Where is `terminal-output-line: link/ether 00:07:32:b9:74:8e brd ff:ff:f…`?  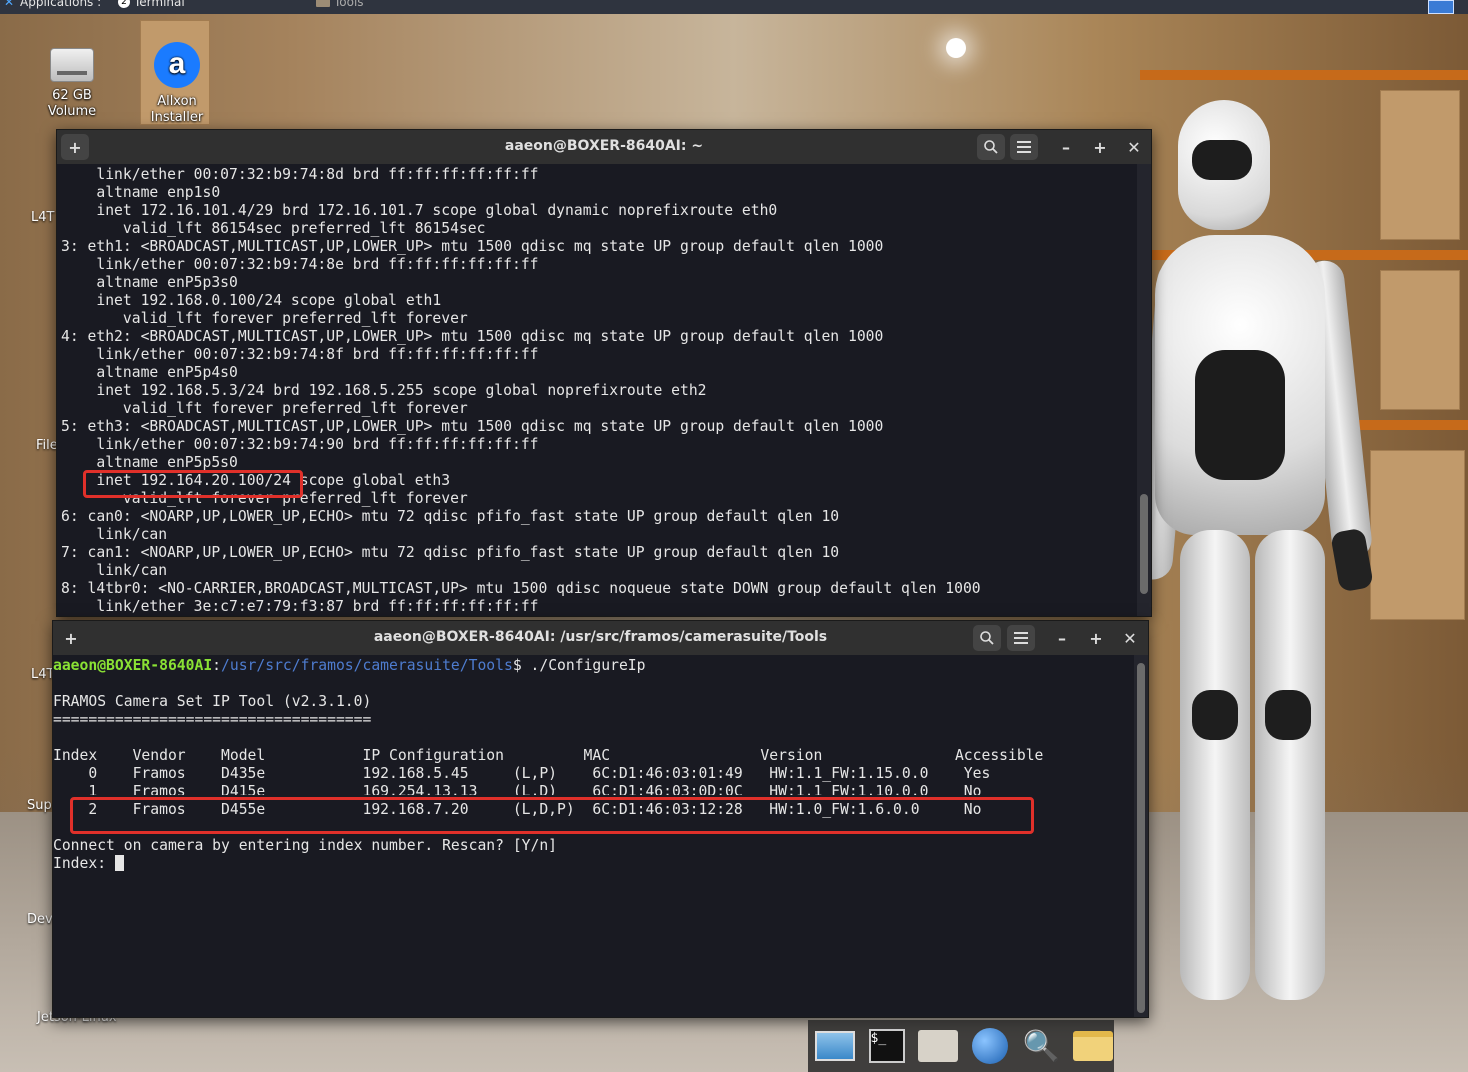 terminal-output-line: link/ether 00:07:32:b9:74:8e brd ff:ff:f… is located at coordinates (300, 264).